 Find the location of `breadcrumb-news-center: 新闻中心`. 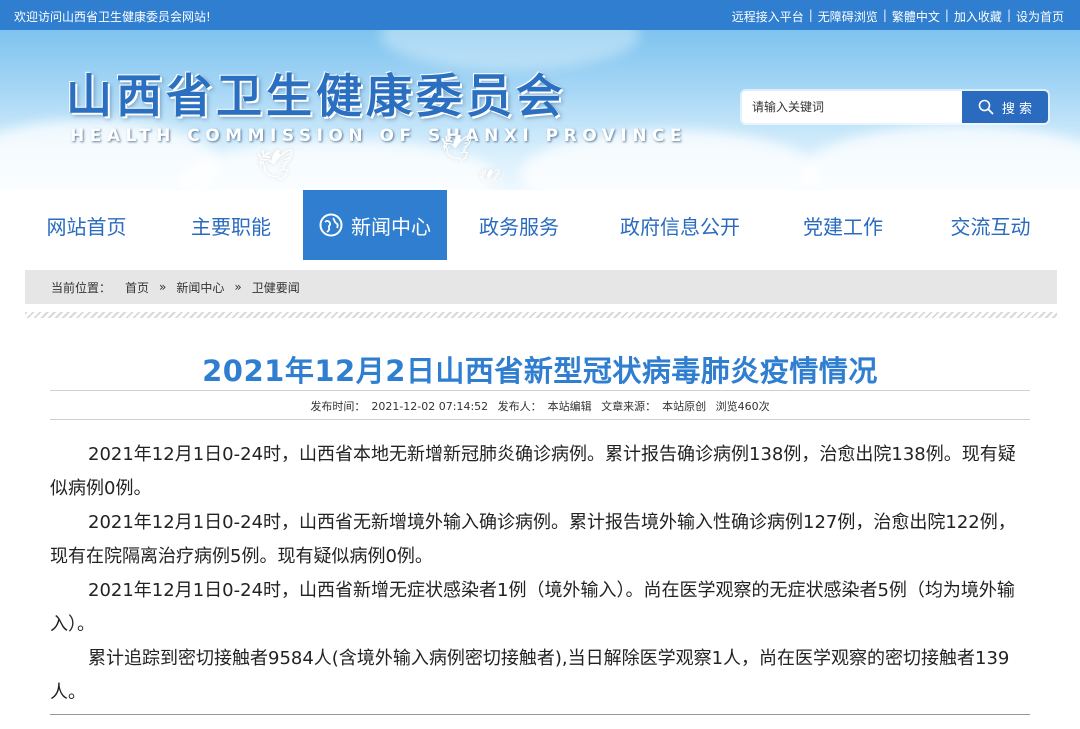

breadcrumb-news-center: 新闻中心 is located at coordinates (200, 287).